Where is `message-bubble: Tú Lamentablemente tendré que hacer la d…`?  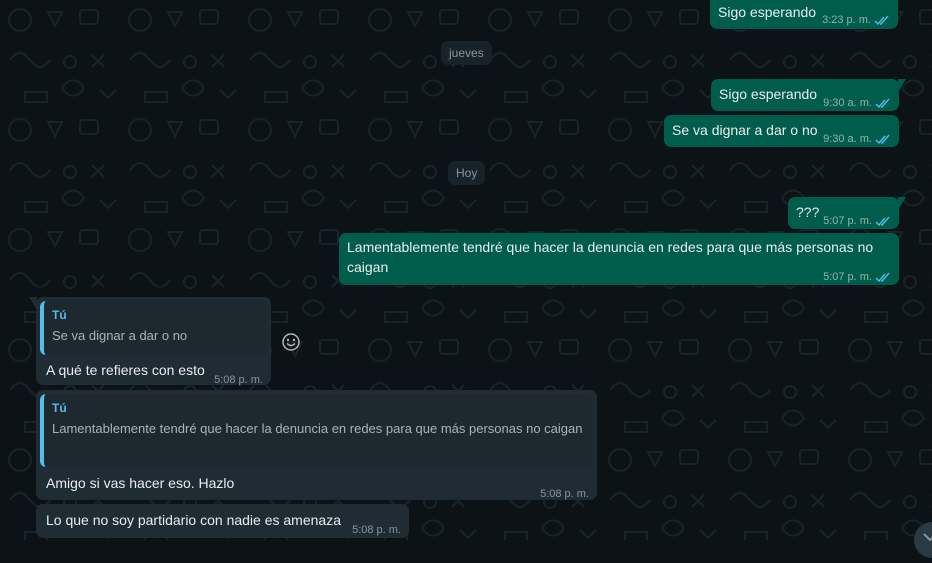 message-bubble: Tú Lamentablemente tendré que hacer la d… is located at coordinates (316, 445).